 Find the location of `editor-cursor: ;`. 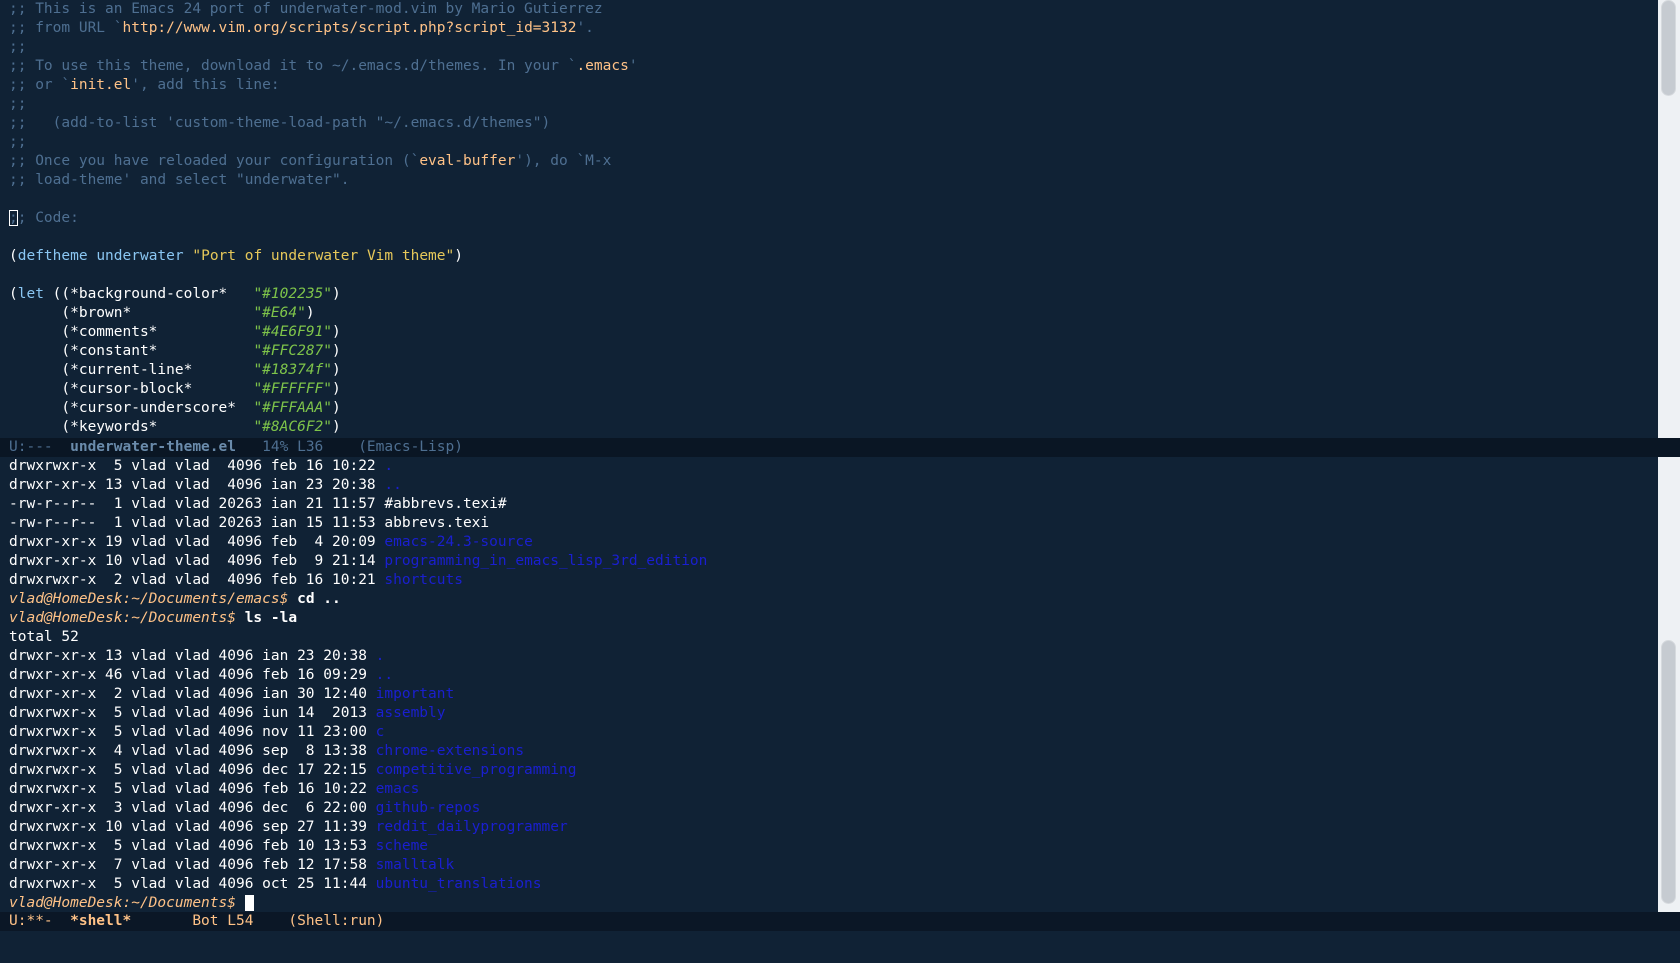

editor-cursor: ; is located at coordinates (13, 218).